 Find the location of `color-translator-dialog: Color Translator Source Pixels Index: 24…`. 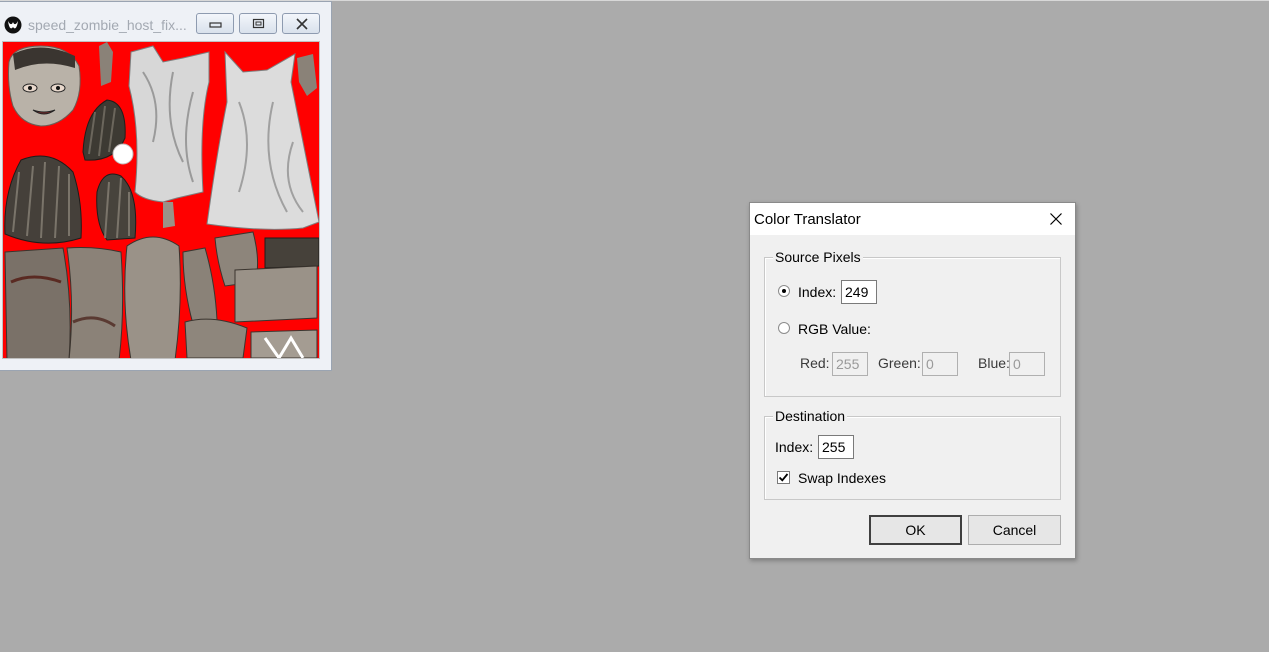

color-translator-dialog: Color Translator Source Pixels Index: 24… is located at coordinates (912, 380).